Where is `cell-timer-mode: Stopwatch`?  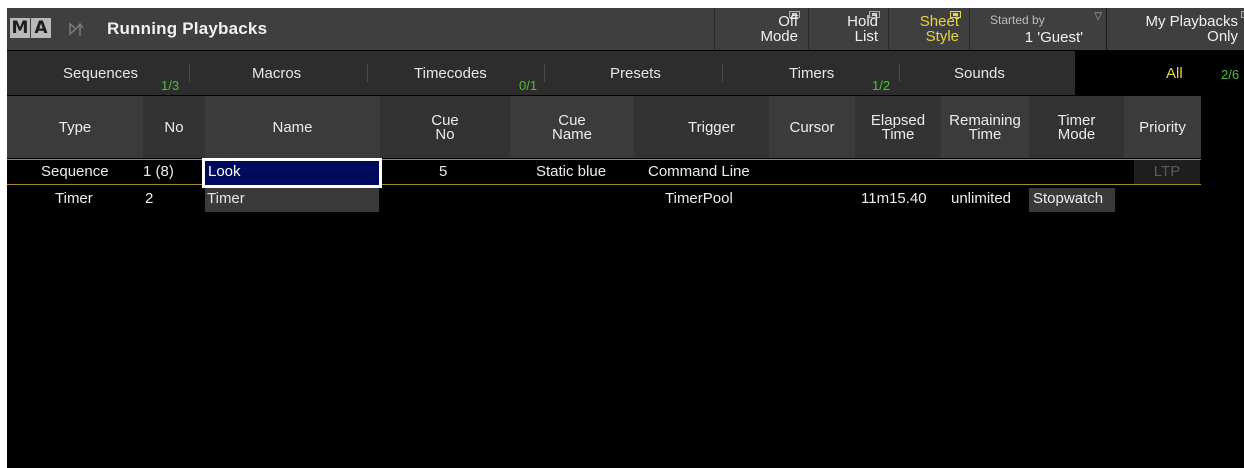 cell-timer-mode: Stopwatch is located at coordinates (1072, 200).